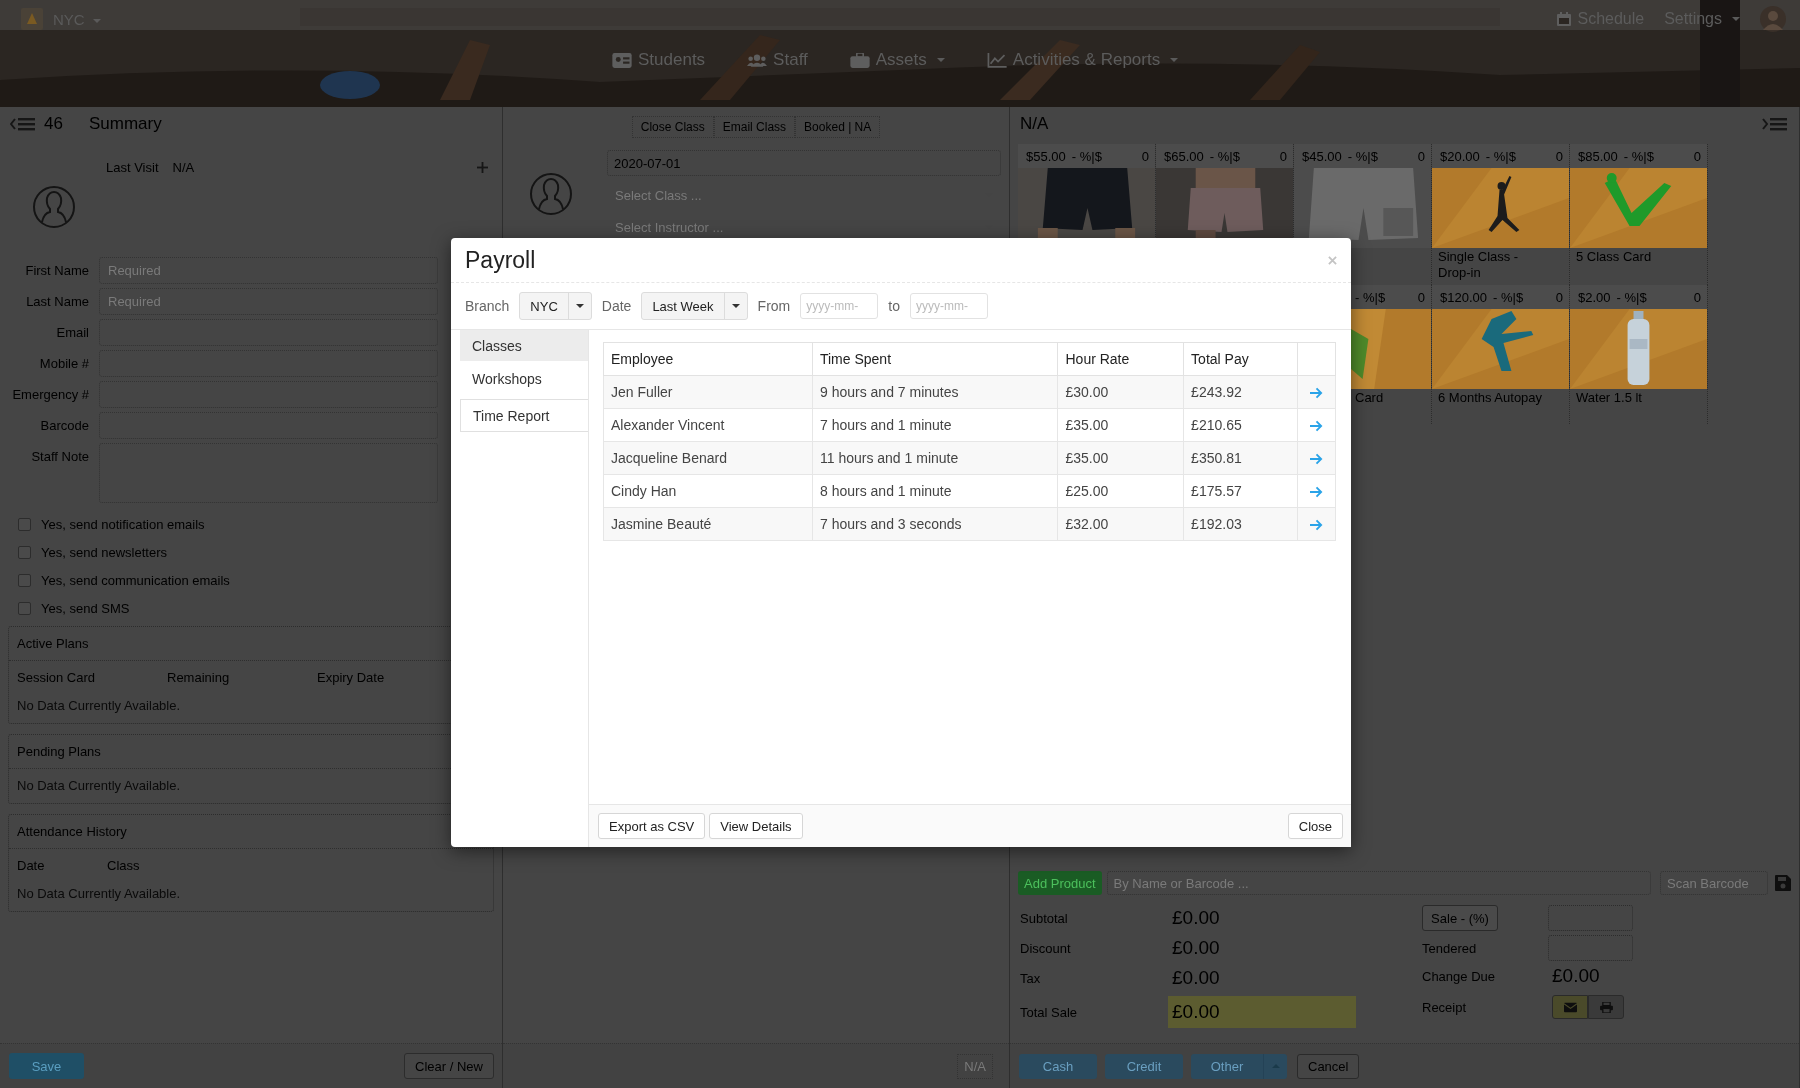 This screenshot has width=1800, height=1088. I want to click on print-receipt-button, so click(1606, 1007).